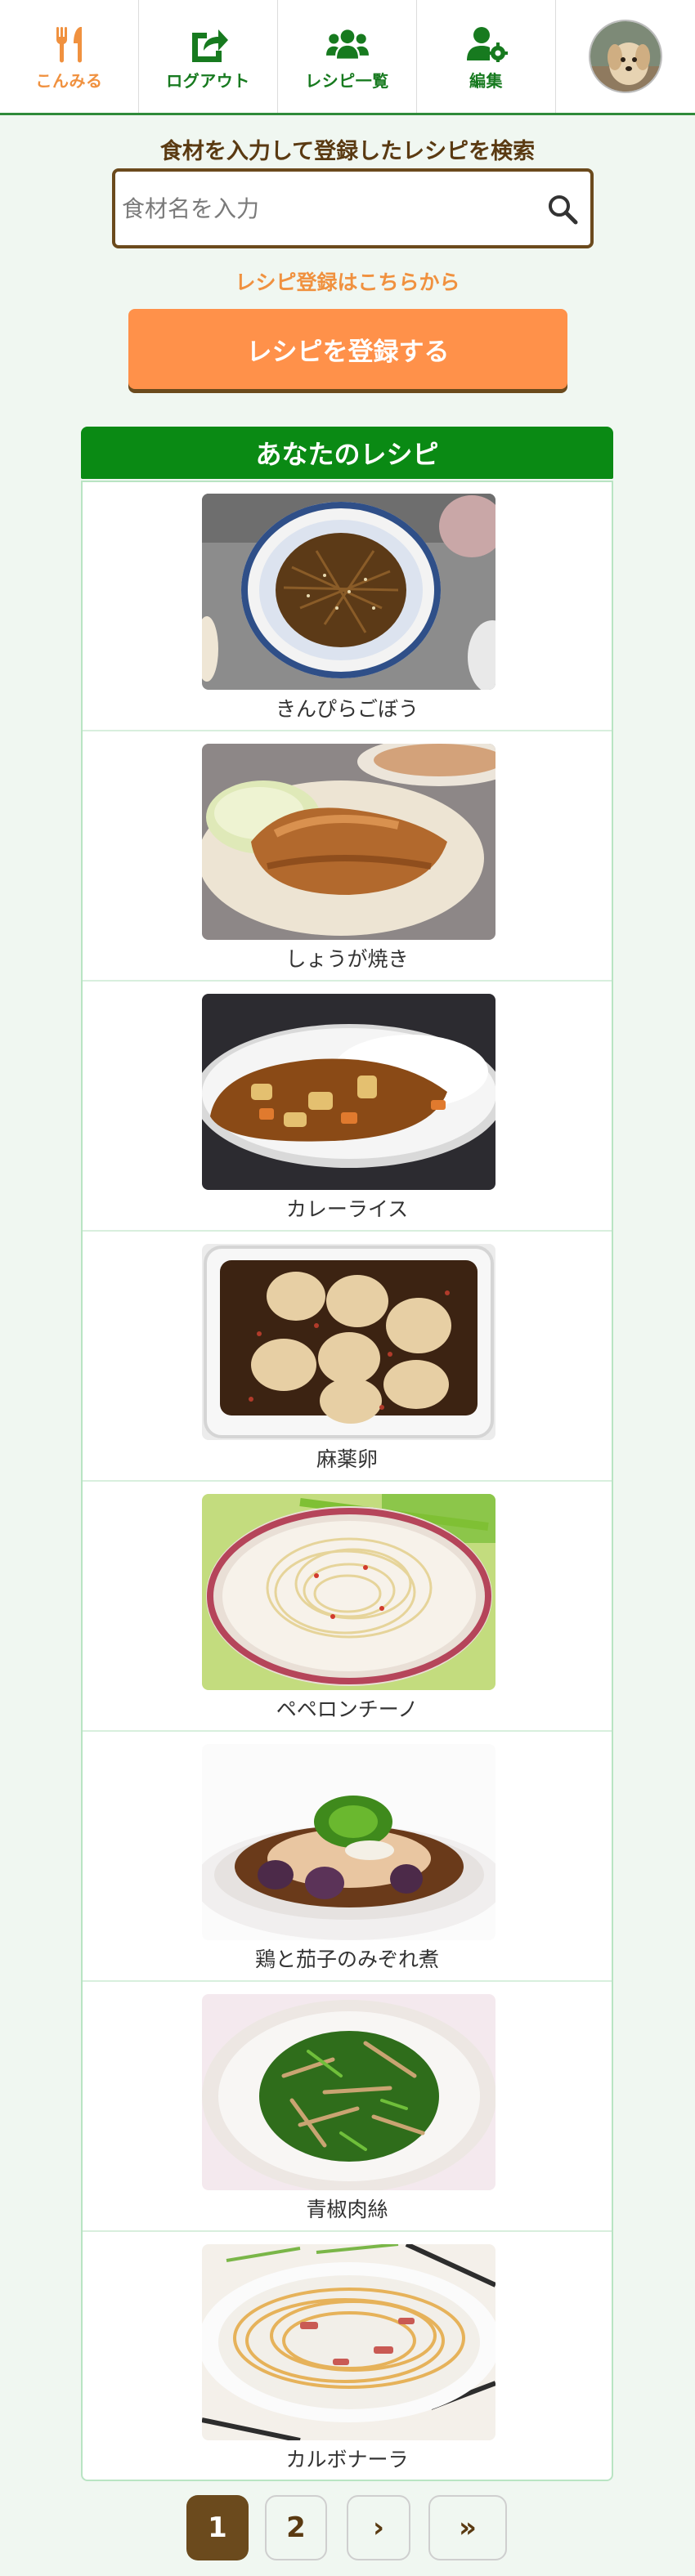 This screenshot has width=695, height=2576. I want to click on nav-item-profile, so click(625, 56).